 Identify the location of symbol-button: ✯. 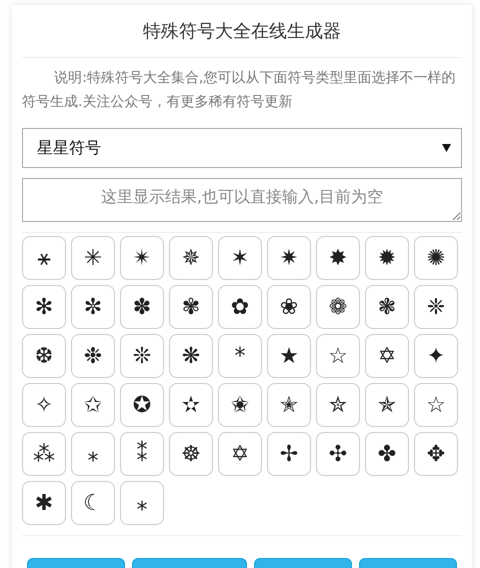
(387, 405).